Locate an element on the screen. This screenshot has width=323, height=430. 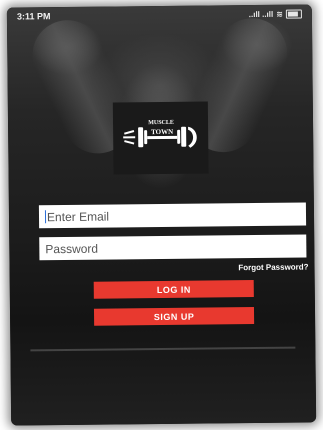
status-time: 3:11 PM is located at coordinates (33, 16).